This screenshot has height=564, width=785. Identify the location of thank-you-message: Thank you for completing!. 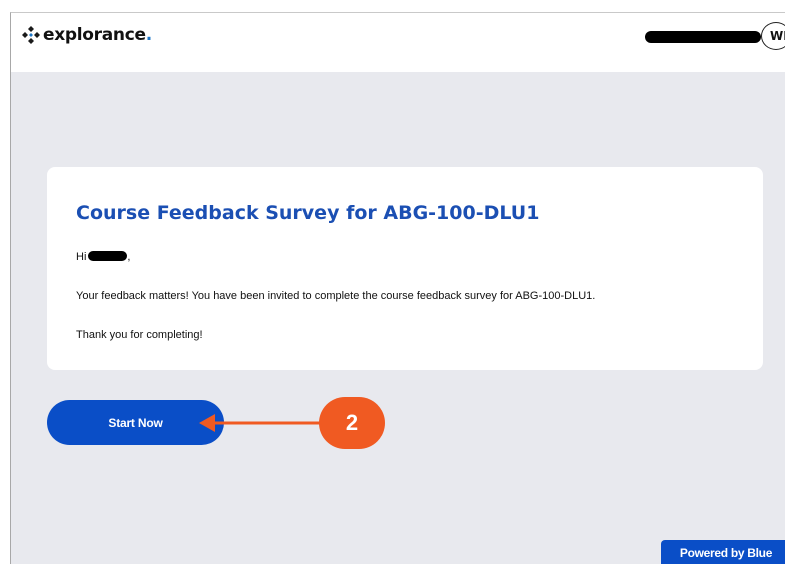
(139, 335).